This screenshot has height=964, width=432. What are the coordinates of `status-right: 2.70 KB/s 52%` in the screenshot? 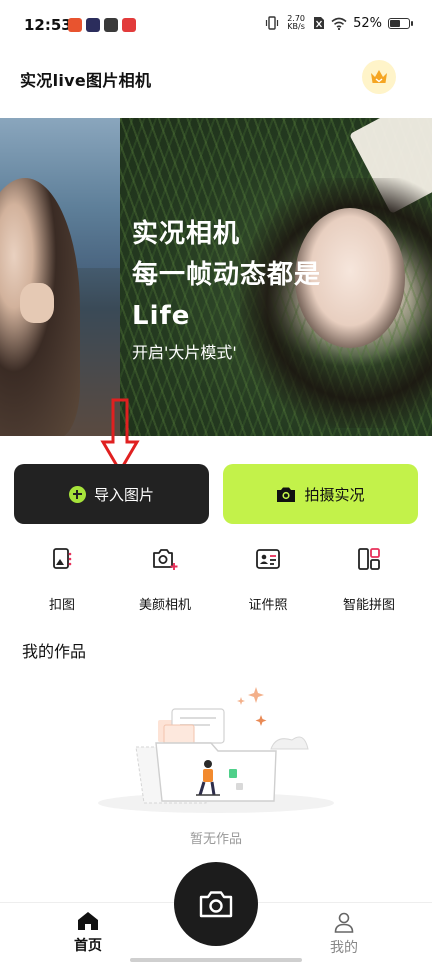 It's located at (339, 23).